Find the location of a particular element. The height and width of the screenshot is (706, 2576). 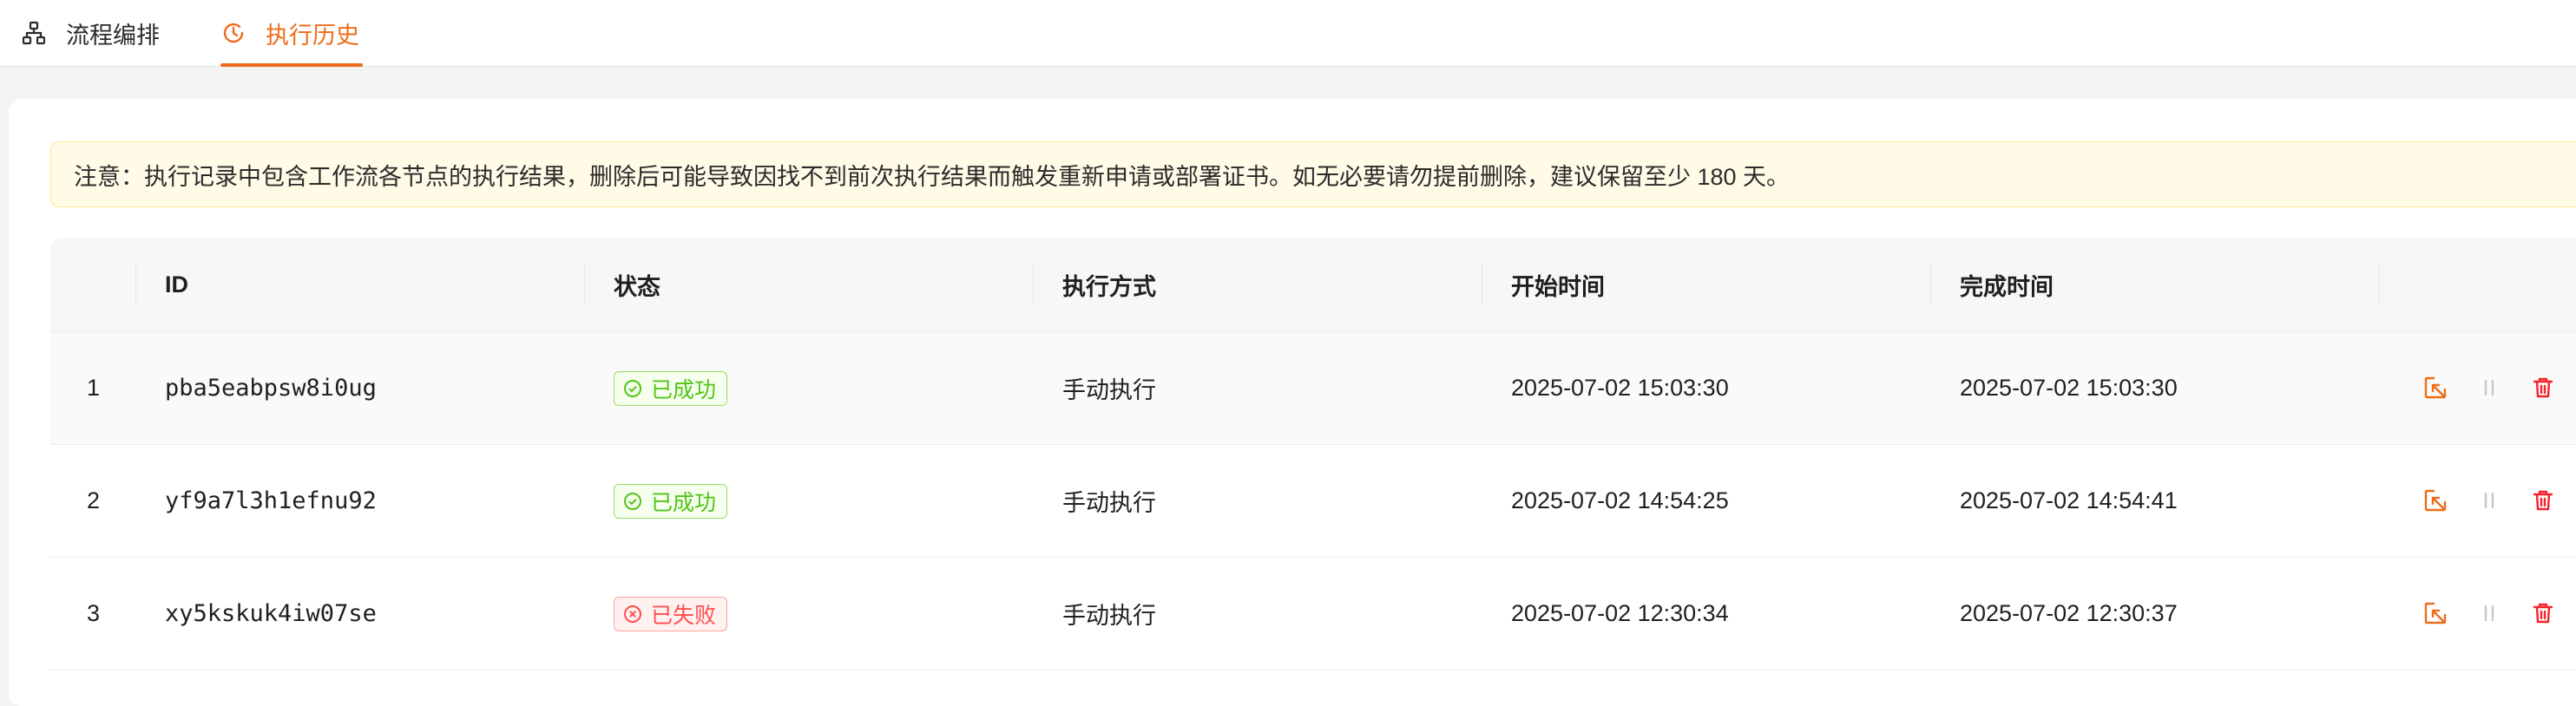

start-time: 2025-07-02 15:03:30 is located at coordinates (1620, 388).